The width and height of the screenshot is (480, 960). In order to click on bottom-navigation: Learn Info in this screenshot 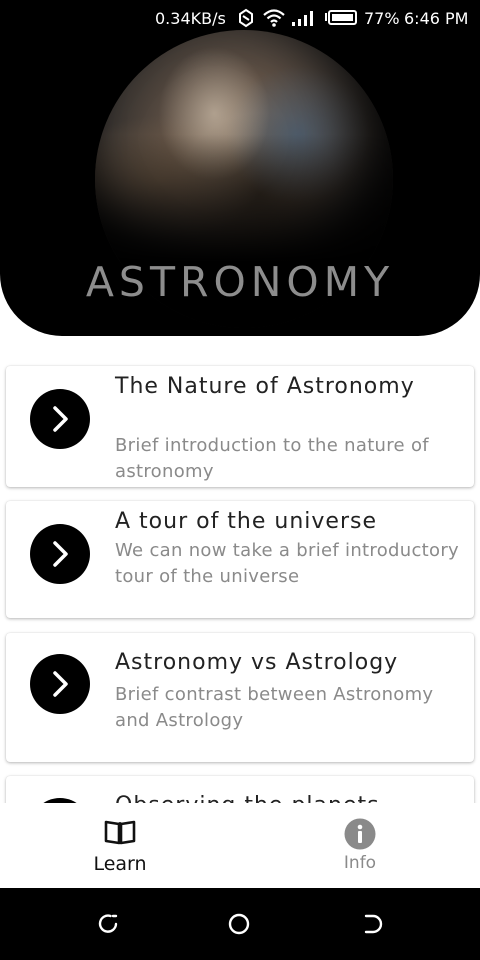, I will do `click(240, 845)`.